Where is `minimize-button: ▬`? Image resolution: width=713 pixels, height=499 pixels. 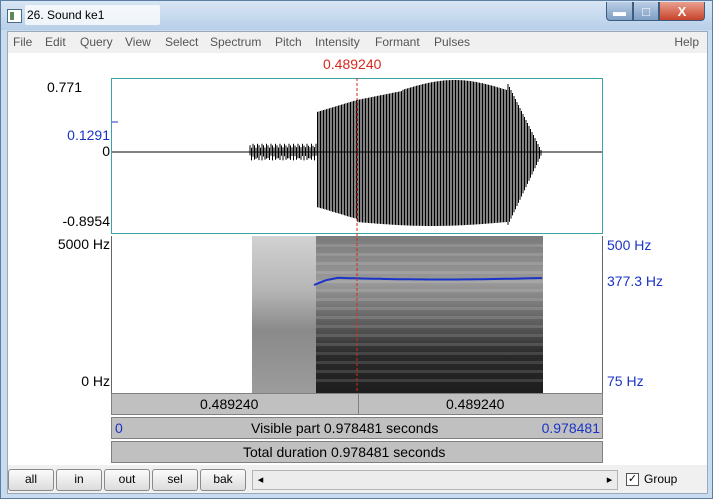
minimize-button: ▬ is located at coordinates (619, 11).